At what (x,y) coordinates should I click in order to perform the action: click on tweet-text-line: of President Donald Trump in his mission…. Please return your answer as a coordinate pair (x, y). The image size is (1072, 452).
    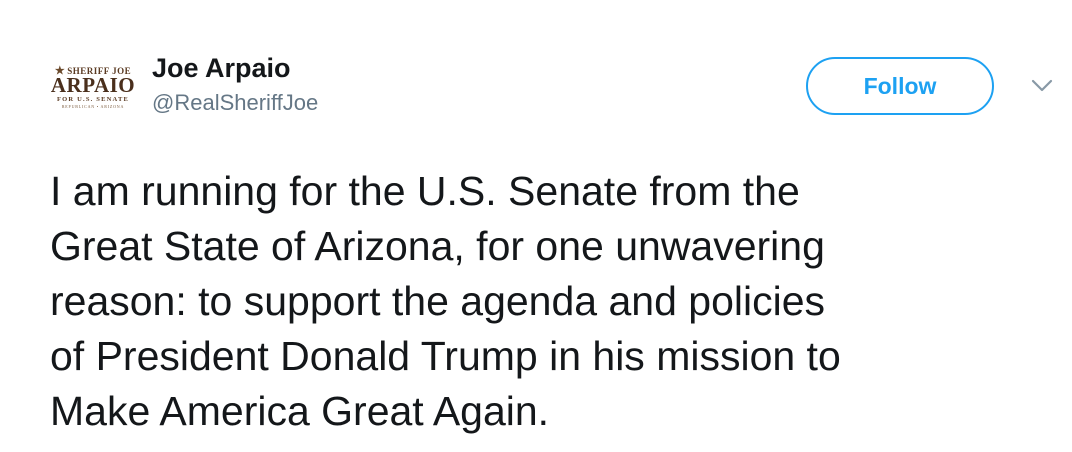
    Looking at the image, I should click on (445, 356).